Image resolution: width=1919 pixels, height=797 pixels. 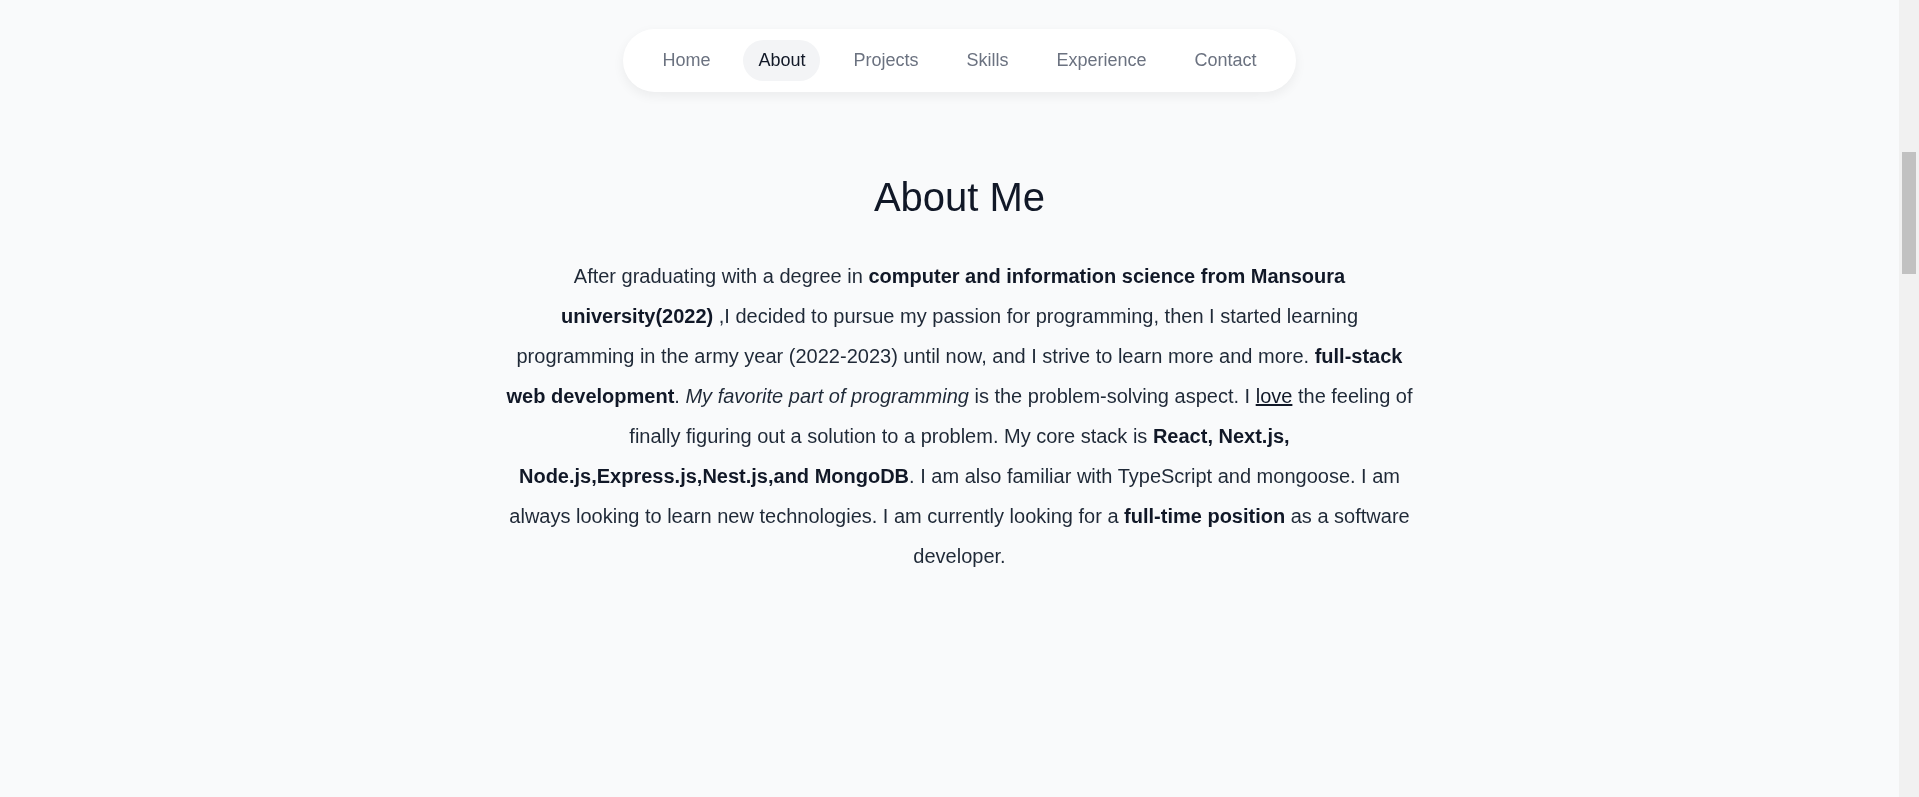 What do you see at coordinates (1909, 213) in the screenshot?
I see `scrollbar-thumb` at bounding box center [1909, 213].